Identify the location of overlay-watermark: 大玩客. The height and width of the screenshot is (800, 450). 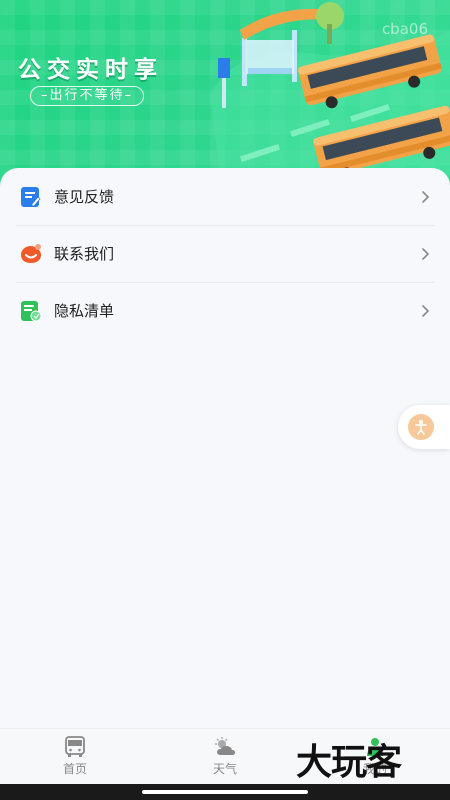
(349, 762).